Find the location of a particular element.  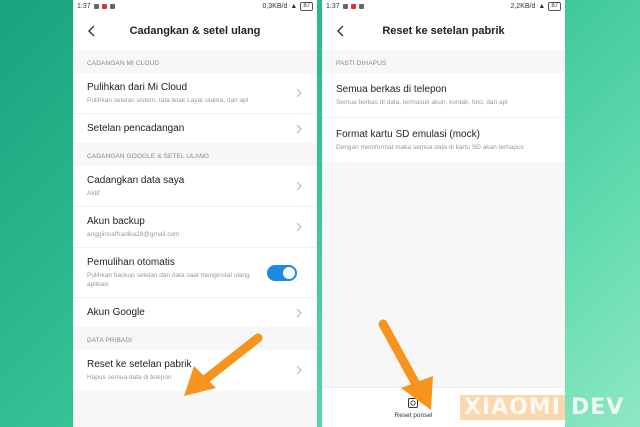

item-title: Pemulihan otomatis is located at coordinates (131, 262).